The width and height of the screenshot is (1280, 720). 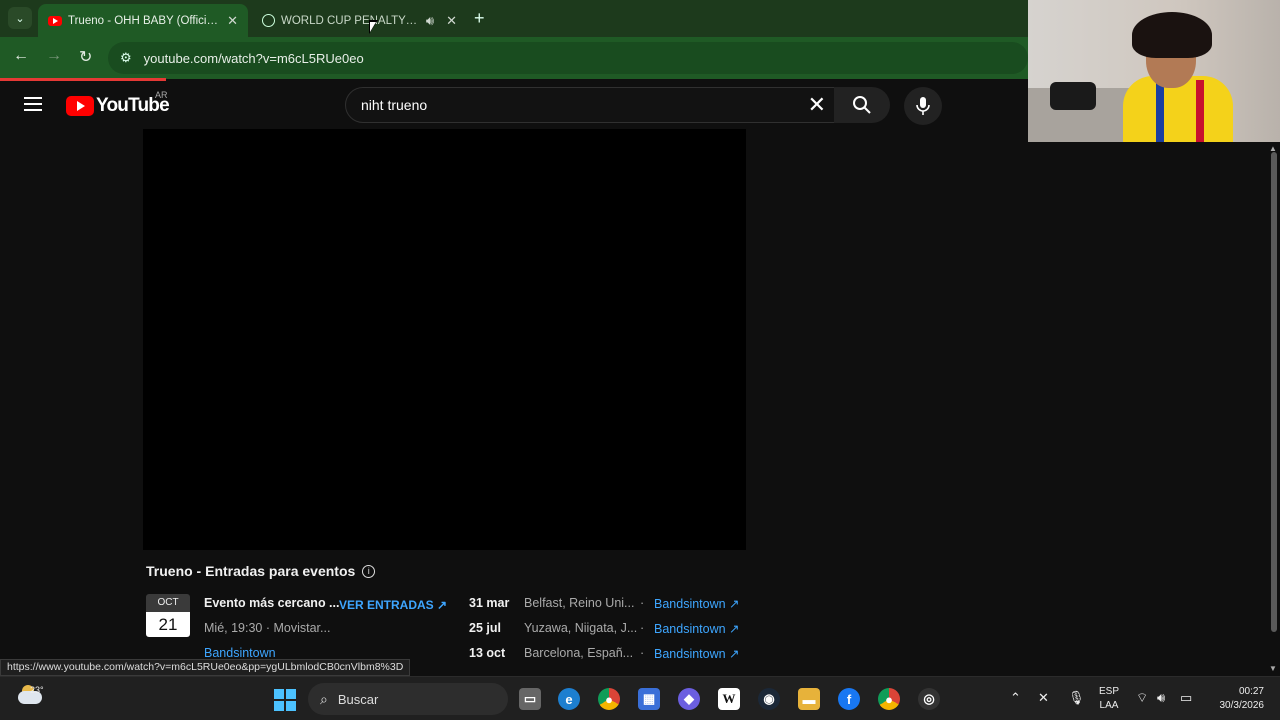 What do you see at coordinates (85, 57) in the screenshot?
I see `reload-button: ↻` at bounding box center [85, 57].